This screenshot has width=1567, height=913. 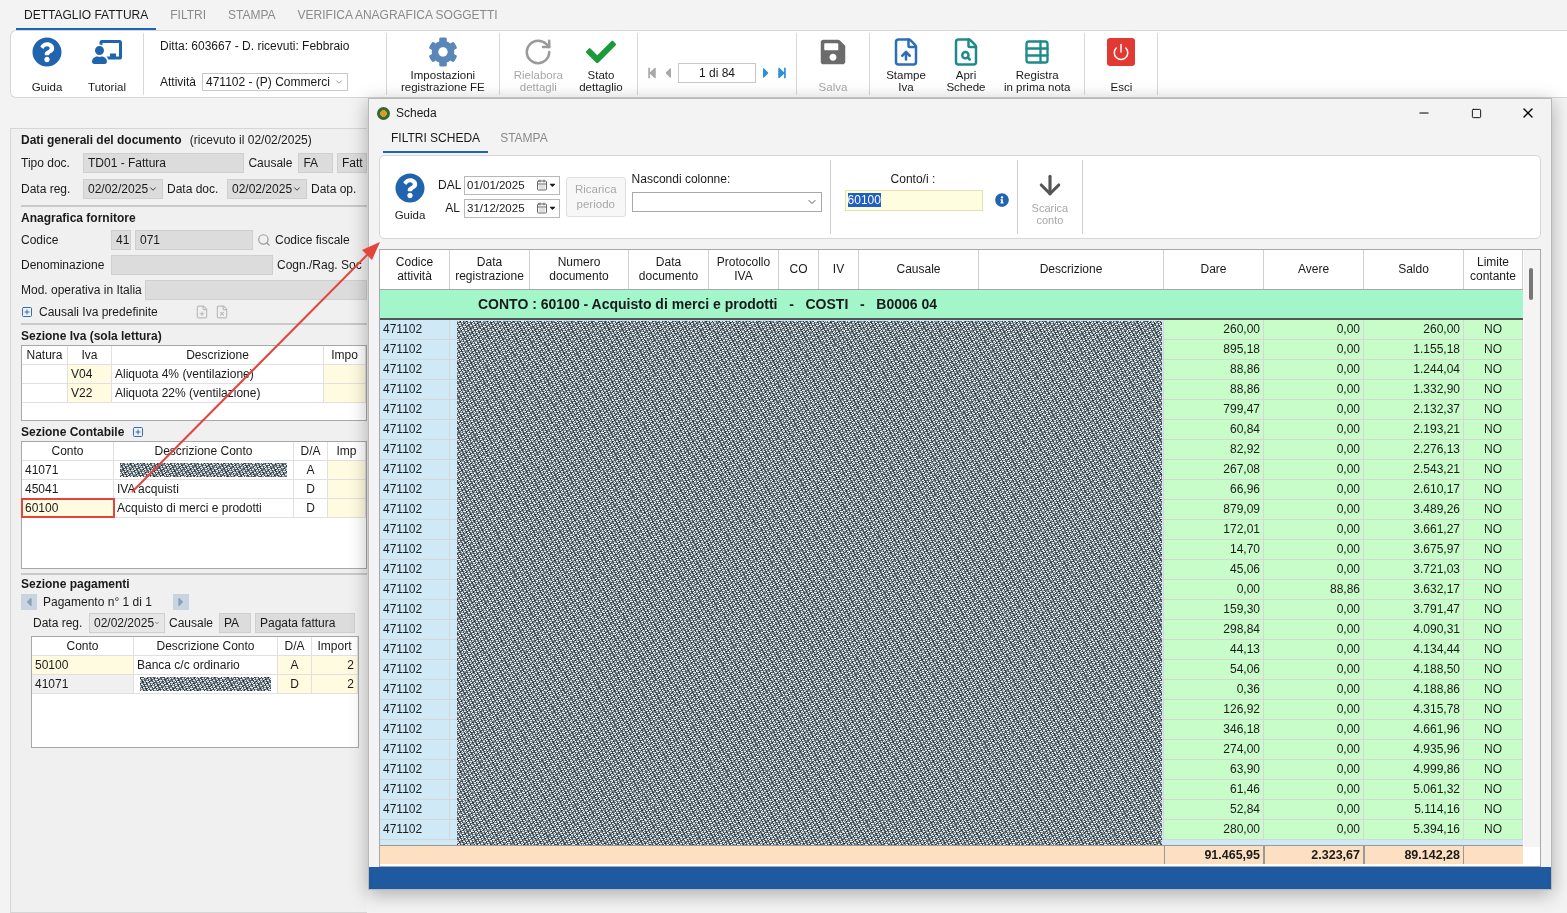 I want to click on tab: FILTRI SCHEDA, so click(x=436, y=141).